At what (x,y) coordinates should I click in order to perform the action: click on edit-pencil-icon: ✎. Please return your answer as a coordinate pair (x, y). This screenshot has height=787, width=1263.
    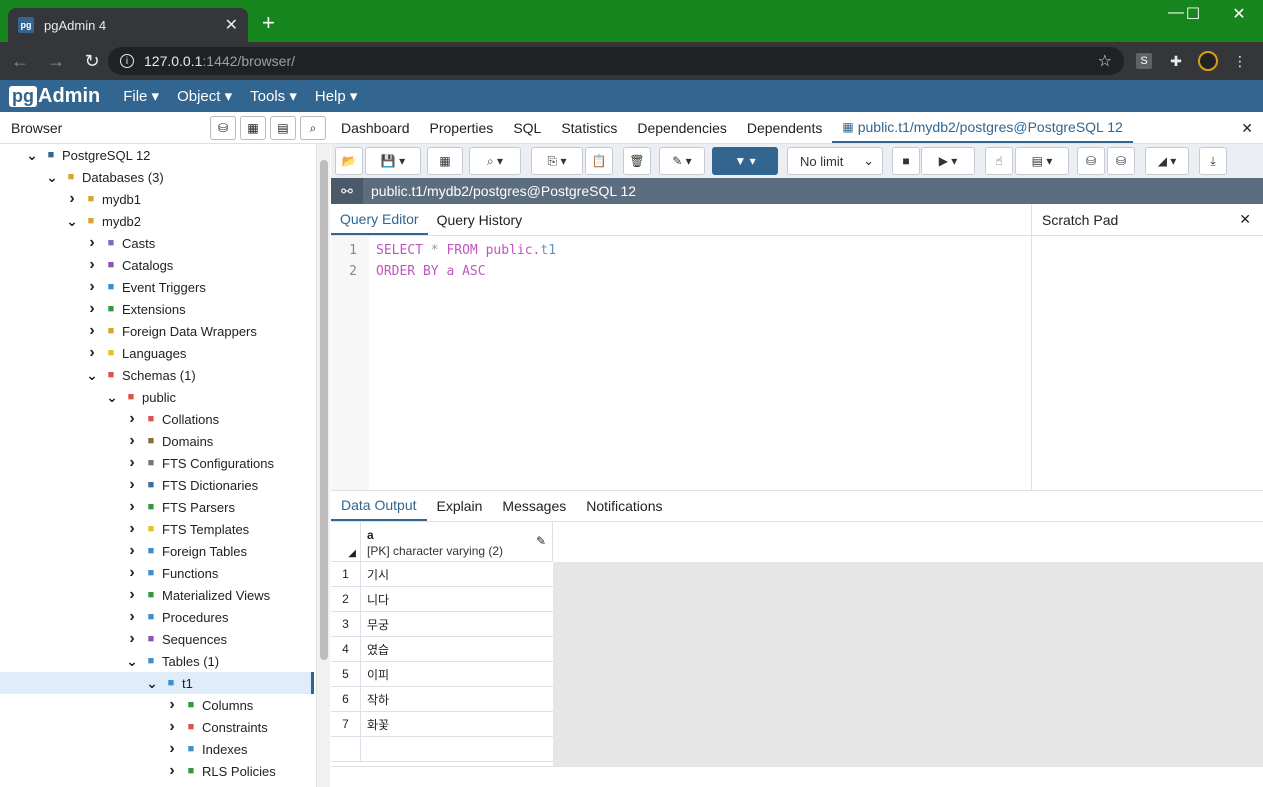
    Looking at the image, I should click on (541, 541).